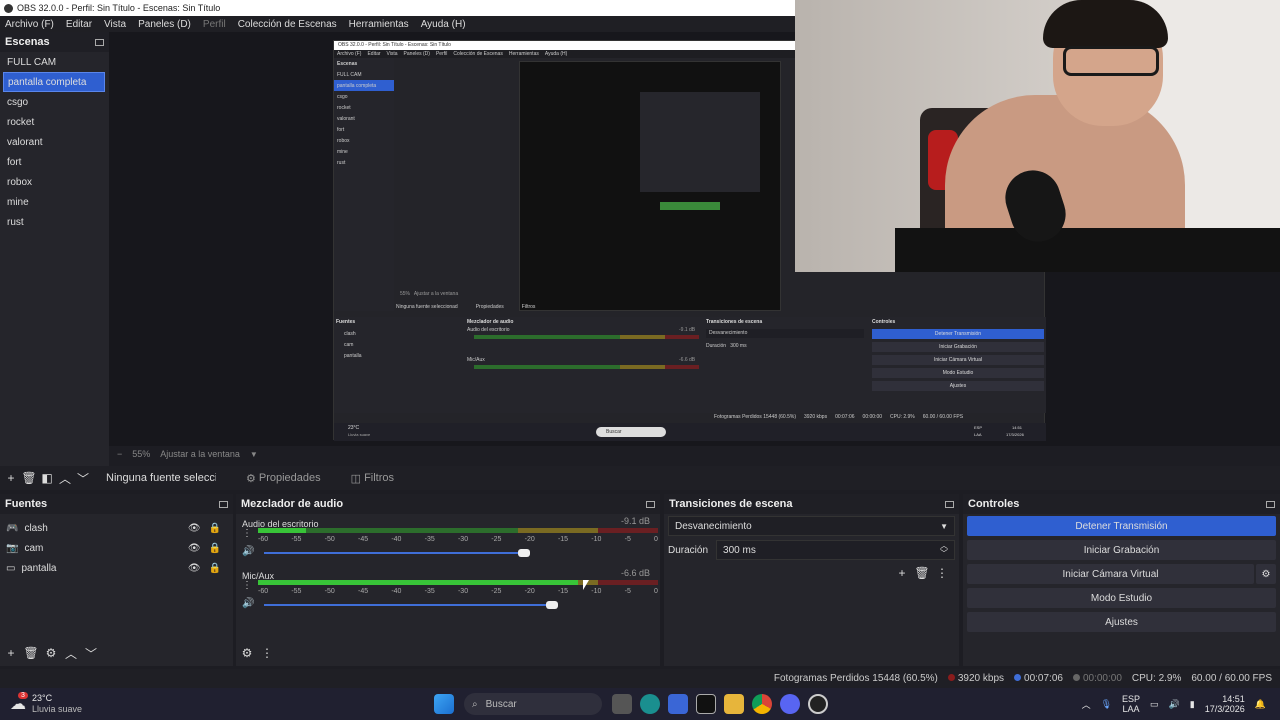 This screenshot has width=1280, height=720. I want to click on stop-streaming-button: Detener Transmisión, so click(1121, 526).